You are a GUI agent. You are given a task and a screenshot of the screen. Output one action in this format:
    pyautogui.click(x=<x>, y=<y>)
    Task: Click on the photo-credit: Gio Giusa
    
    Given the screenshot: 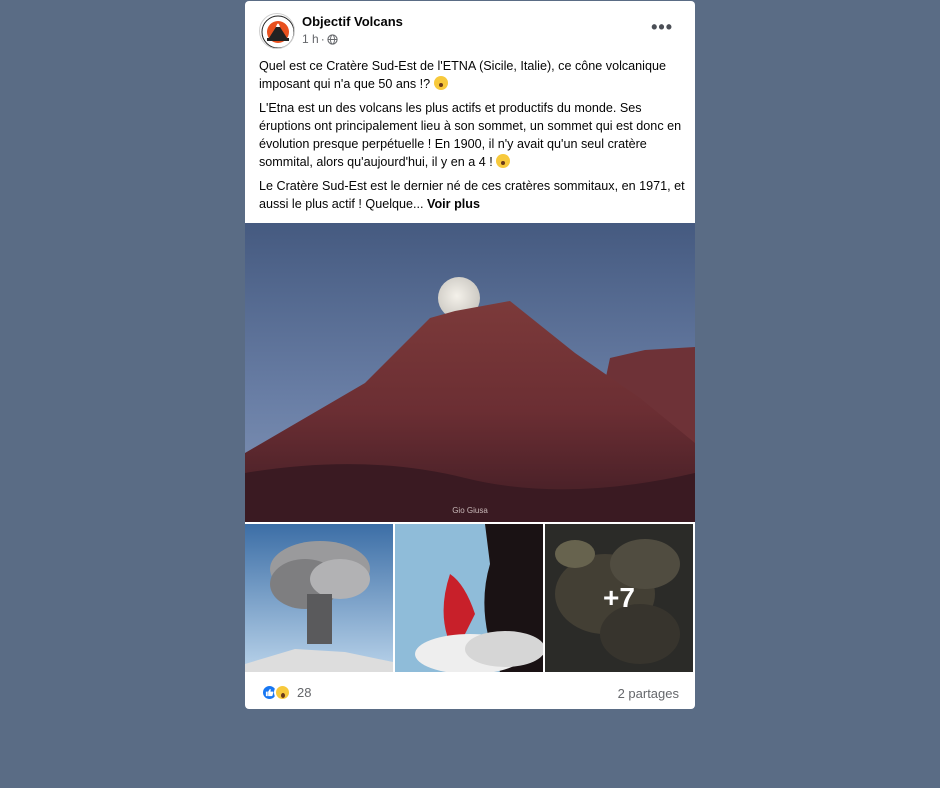 What is the action you would take?
    pyautogui.click(x=470, y=510)
    